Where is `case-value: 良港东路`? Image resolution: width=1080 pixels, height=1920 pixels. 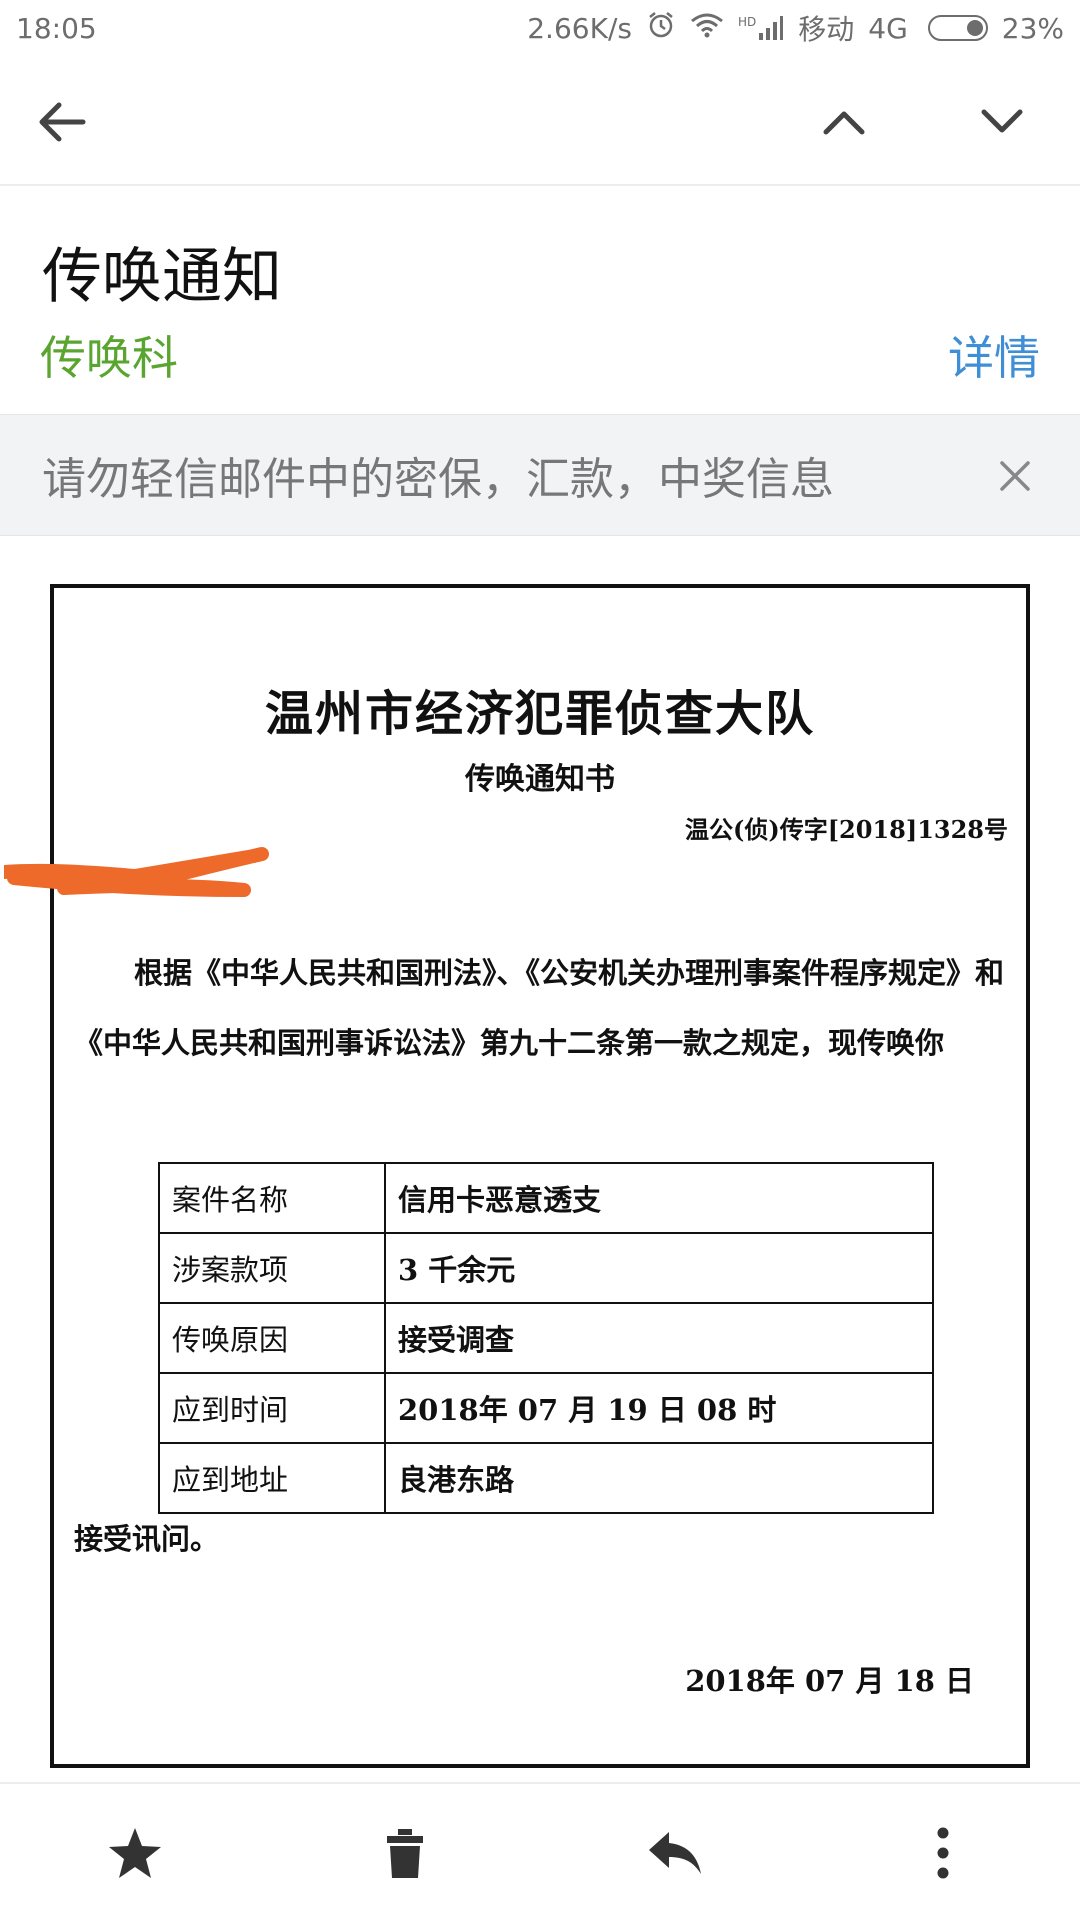
case-value: 良港东路 is located at coordinates (659, 1478).